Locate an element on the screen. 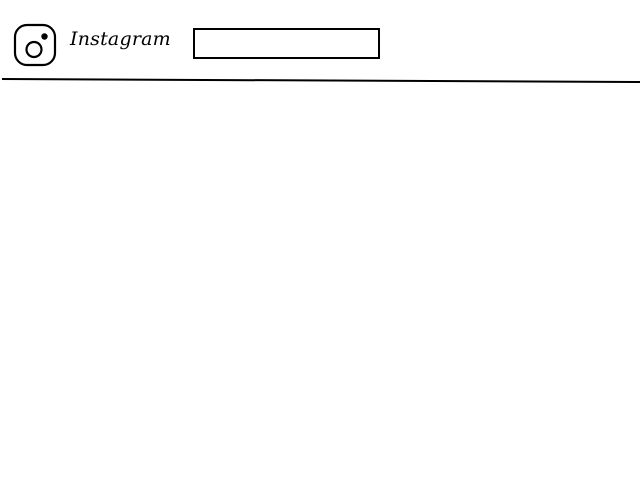  instagram-logo-icon is located at coordinates (35, 45).